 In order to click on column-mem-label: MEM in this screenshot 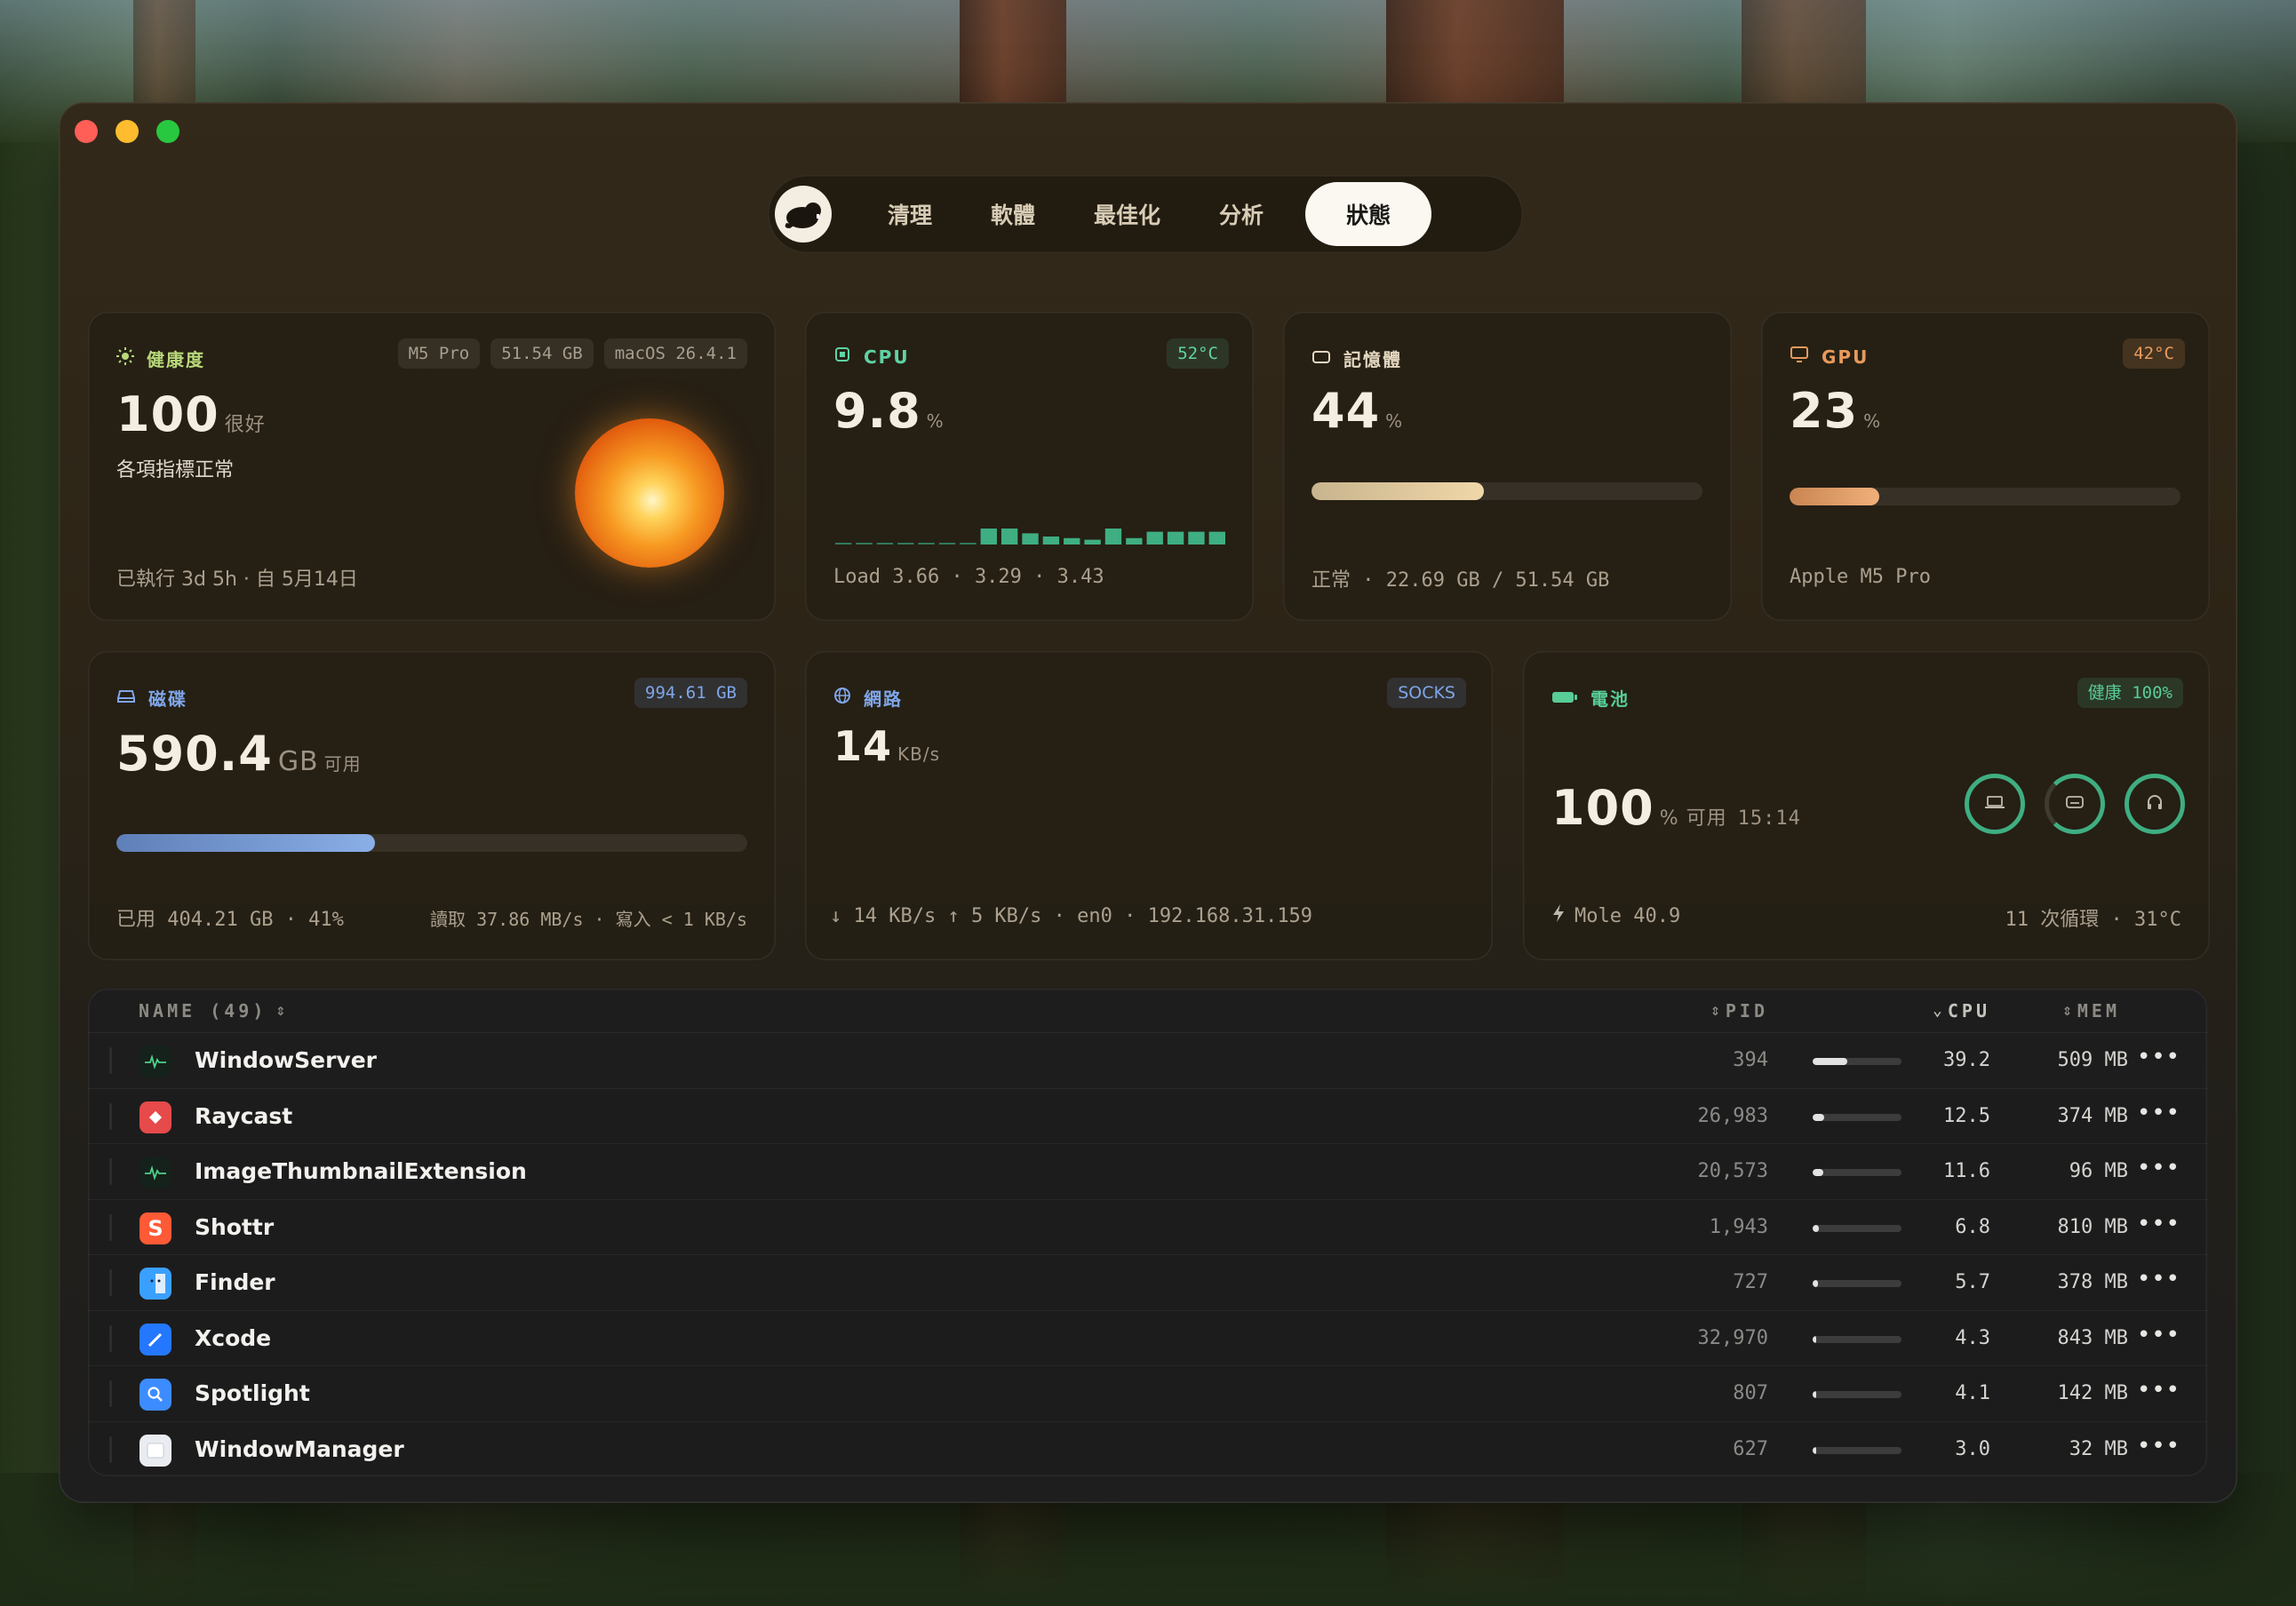, I will do `click(2098, 1011)`.